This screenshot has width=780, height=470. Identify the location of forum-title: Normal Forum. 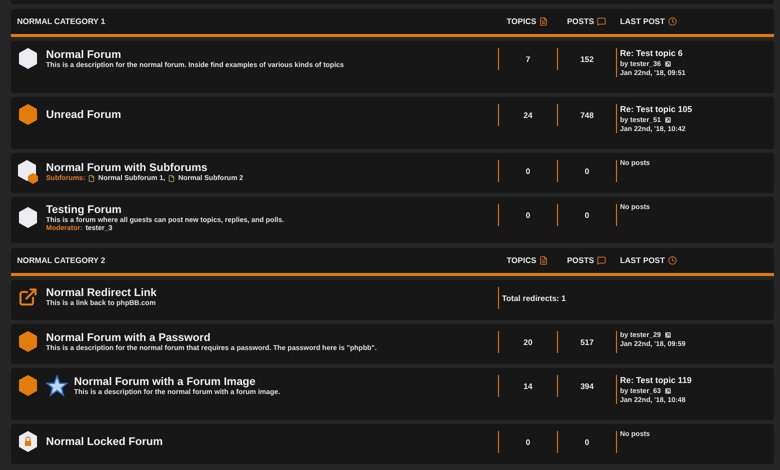
(195, 55).